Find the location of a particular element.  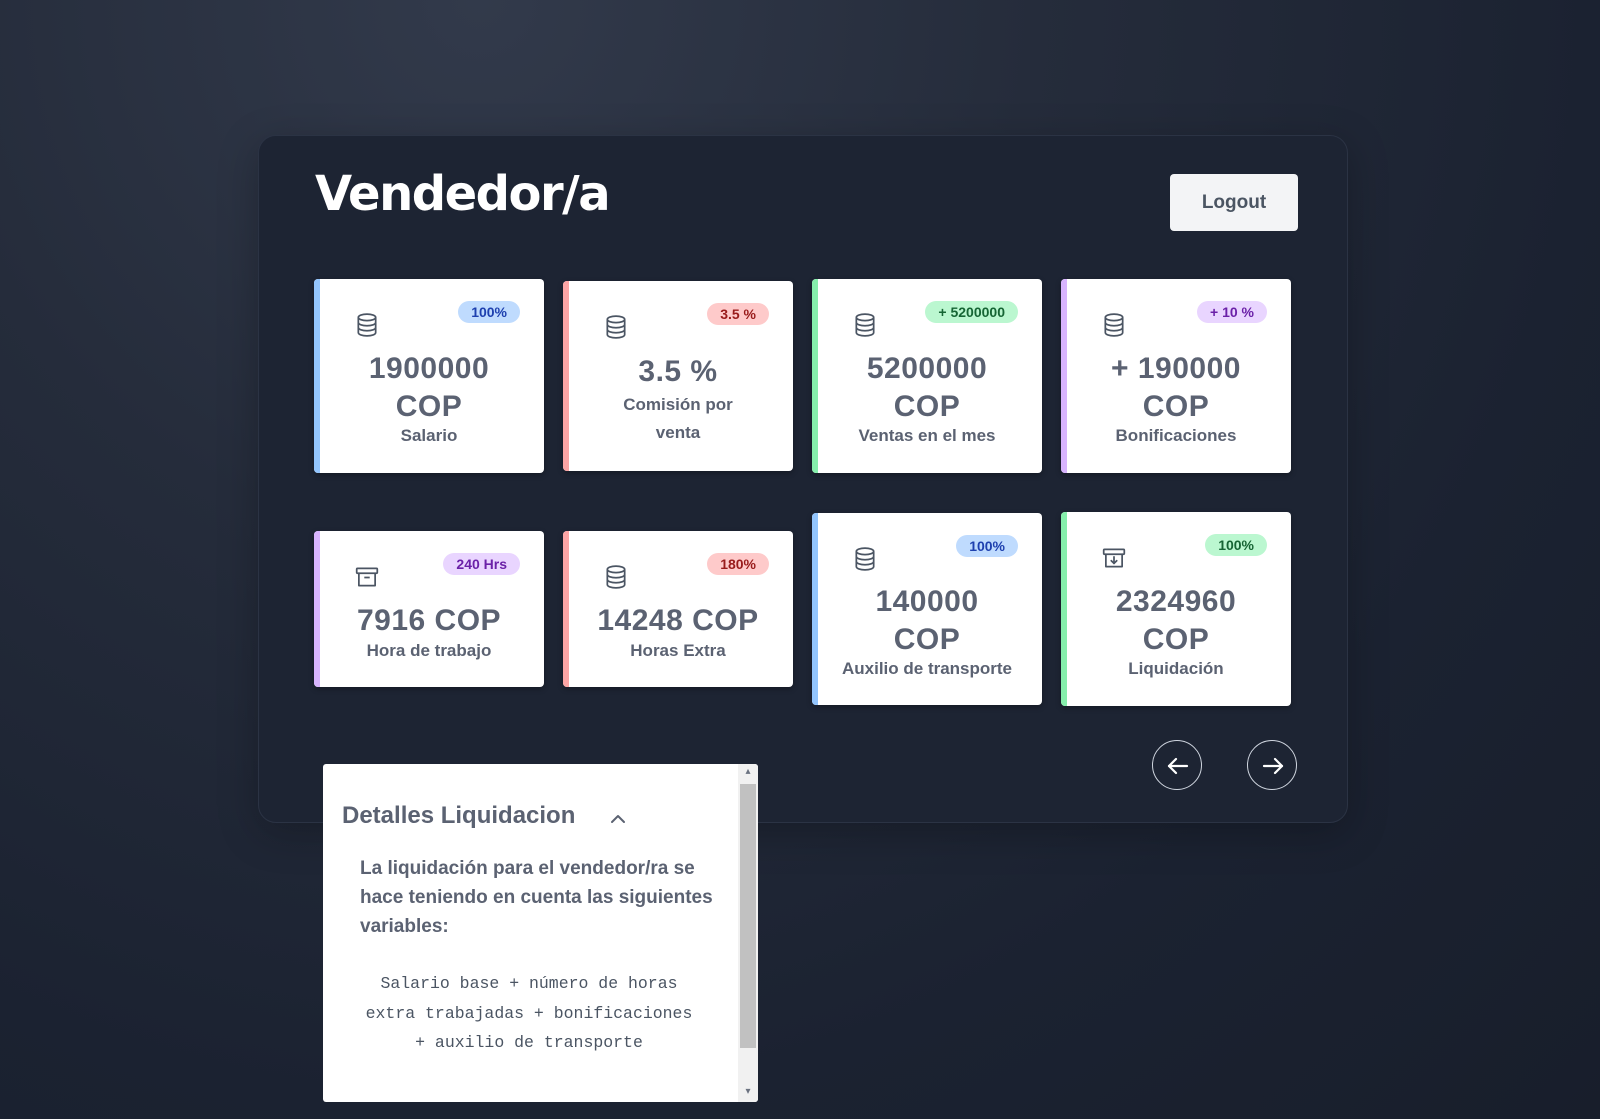

stat-card-comision: 3.5 % 3.5 % Comisión por venta is located at coordinates (678, 376).